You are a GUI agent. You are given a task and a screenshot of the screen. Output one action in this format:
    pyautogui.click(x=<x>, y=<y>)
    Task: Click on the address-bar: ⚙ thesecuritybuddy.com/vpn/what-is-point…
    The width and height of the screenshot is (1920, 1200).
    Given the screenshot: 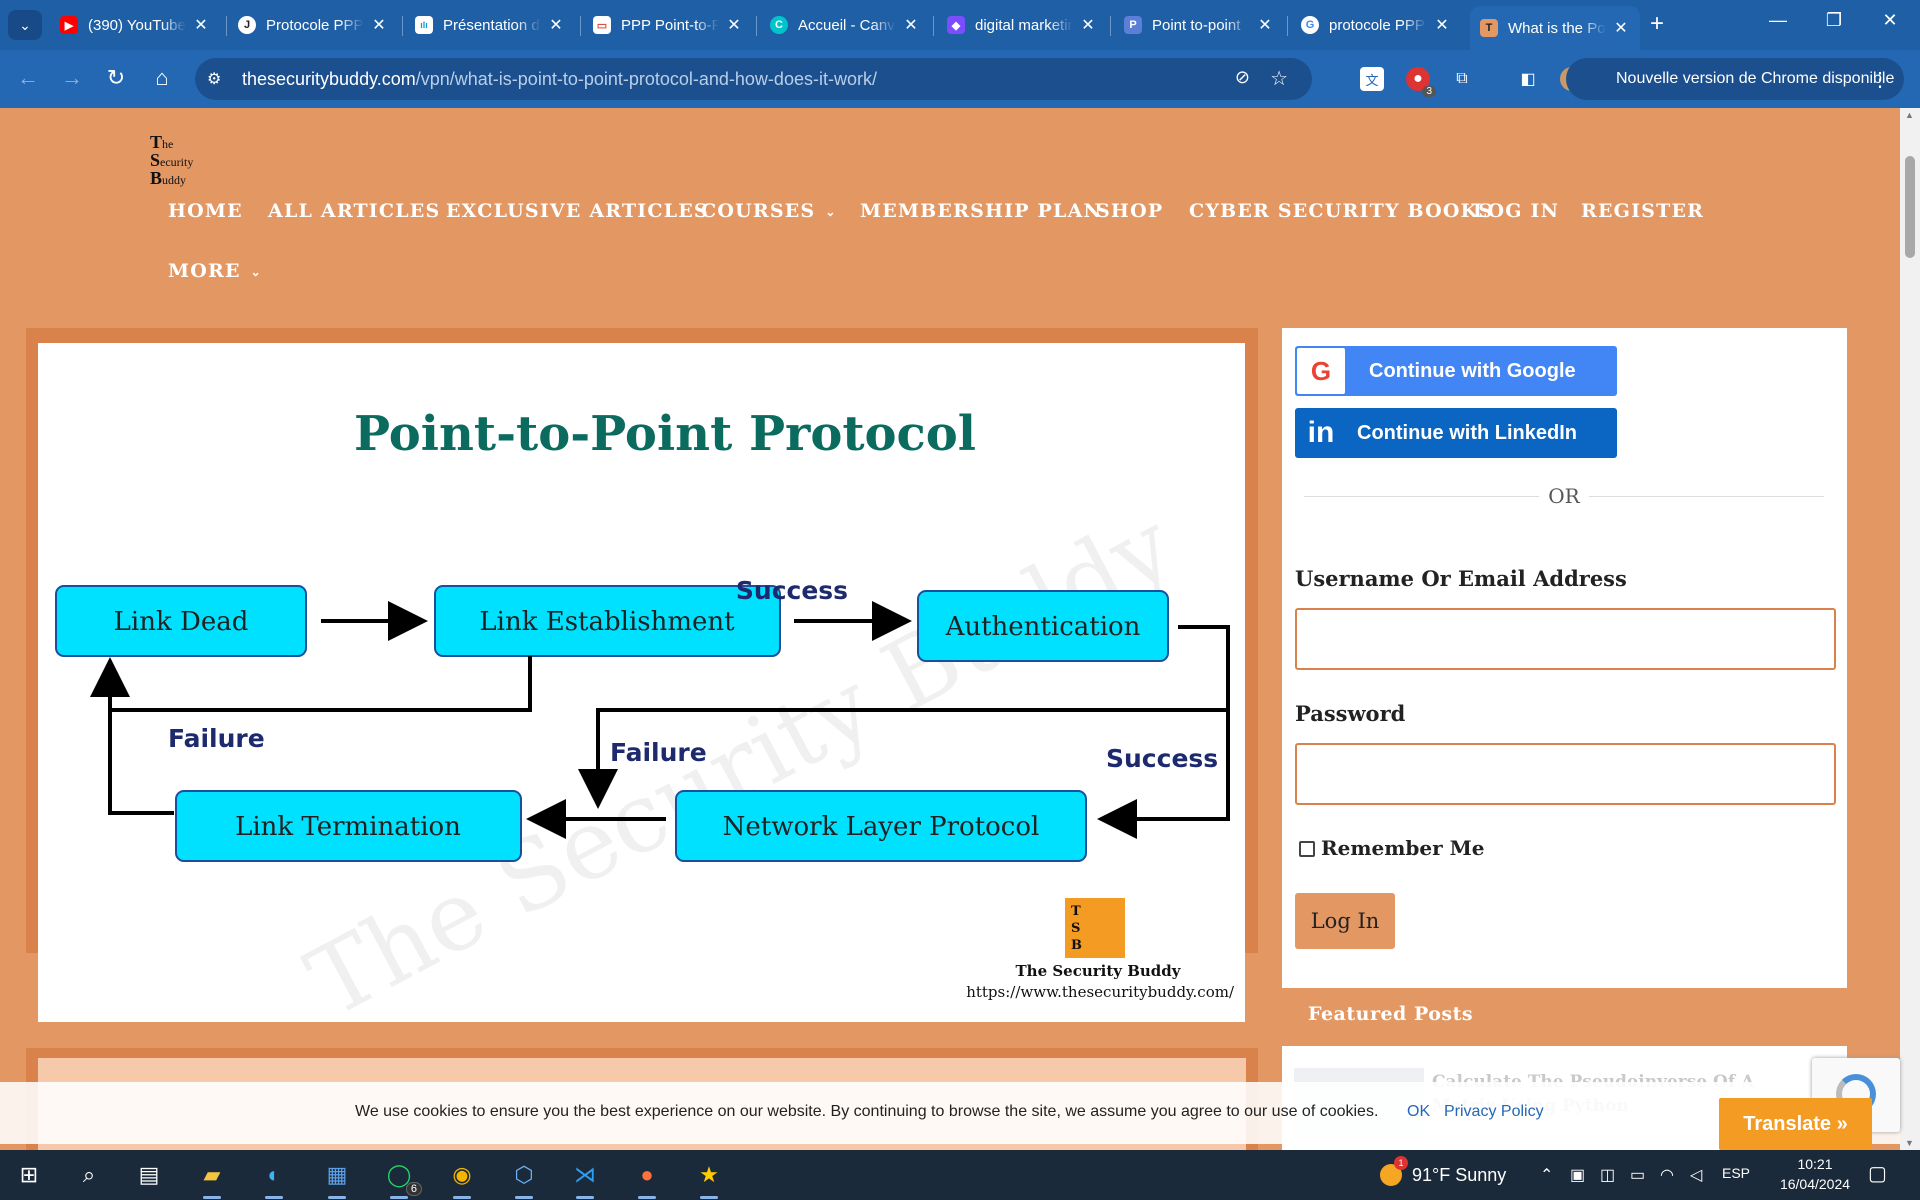 What is the action you would take?
    pyautogui.click(x=753, y=79)
    